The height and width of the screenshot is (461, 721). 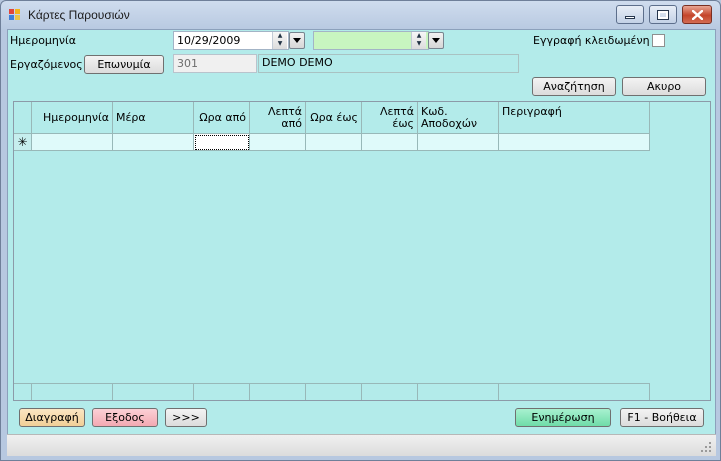 I want to click on update-button: Ενημέρωση, so click(x=563, y=417).